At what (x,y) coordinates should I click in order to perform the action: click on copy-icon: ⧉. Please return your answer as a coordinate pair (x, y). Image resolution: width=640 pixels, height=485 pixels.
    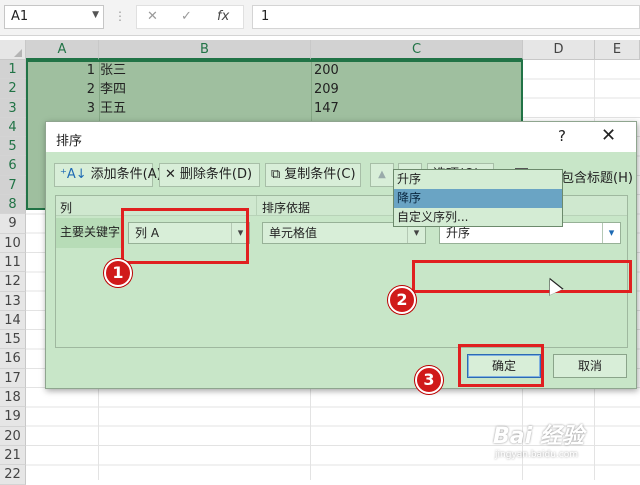
    Looking at the image, I should click on (276, 174).